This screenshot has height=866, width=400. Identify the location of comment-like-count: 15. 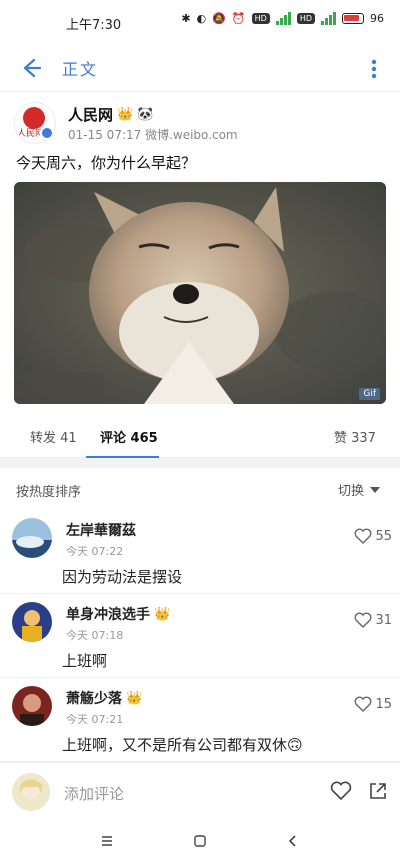
(383, 704).